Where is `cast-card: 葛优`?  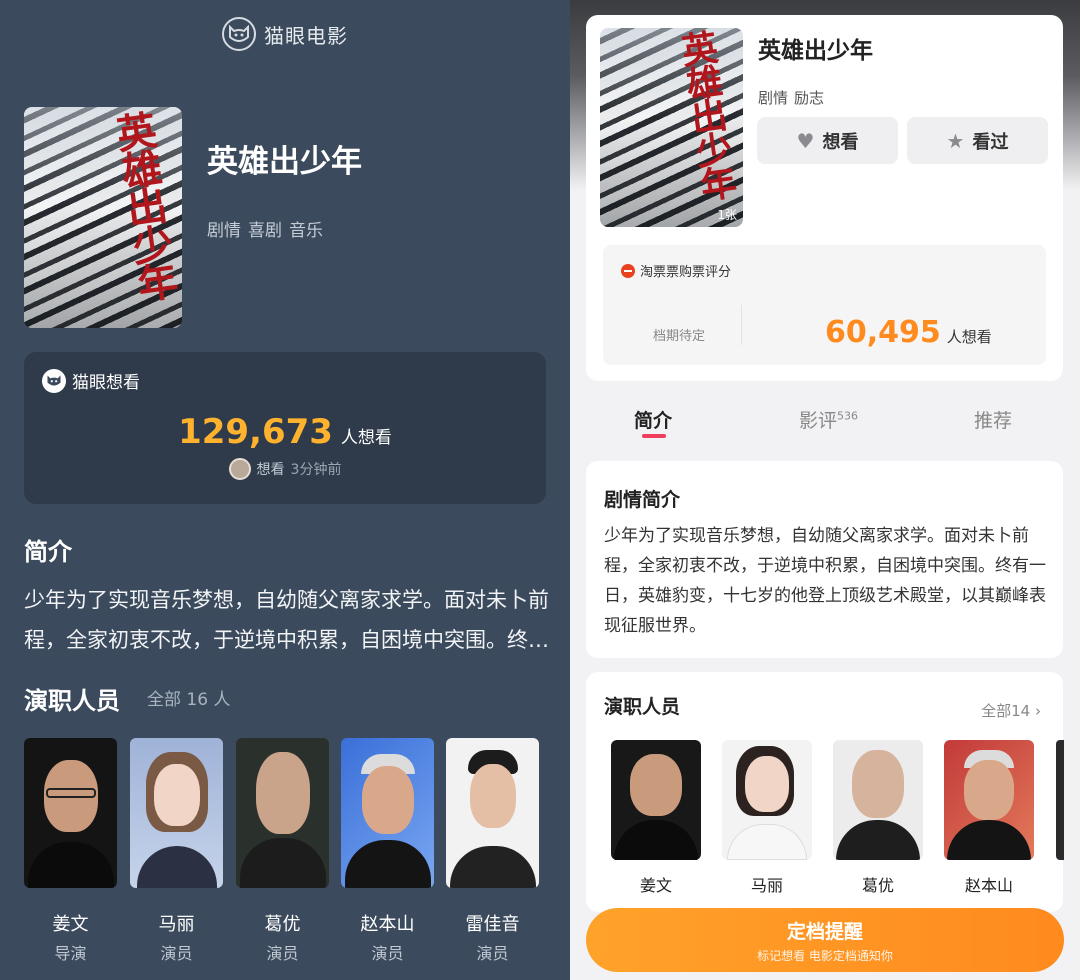 cast-card: 葛优 is located at coordinates (878, 818).